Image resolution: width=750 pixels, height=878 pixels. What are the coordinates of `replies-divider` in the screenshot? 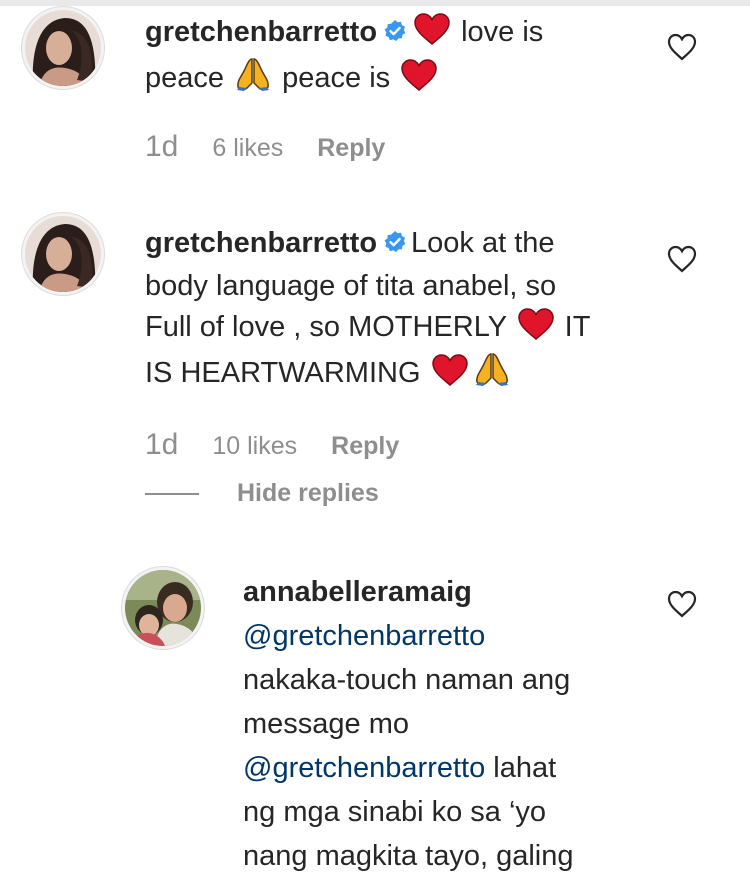 It's located at (172, 494).